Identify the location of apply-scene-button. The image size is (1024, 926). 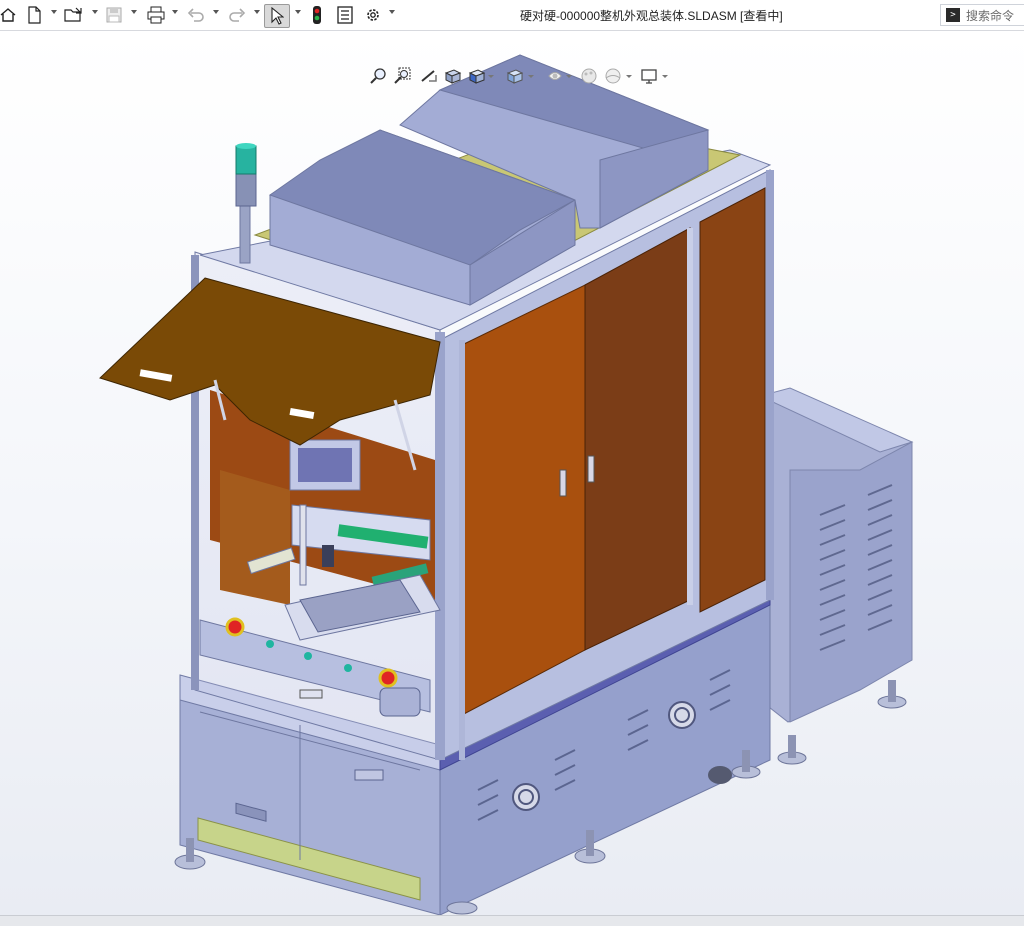
(613, 76).